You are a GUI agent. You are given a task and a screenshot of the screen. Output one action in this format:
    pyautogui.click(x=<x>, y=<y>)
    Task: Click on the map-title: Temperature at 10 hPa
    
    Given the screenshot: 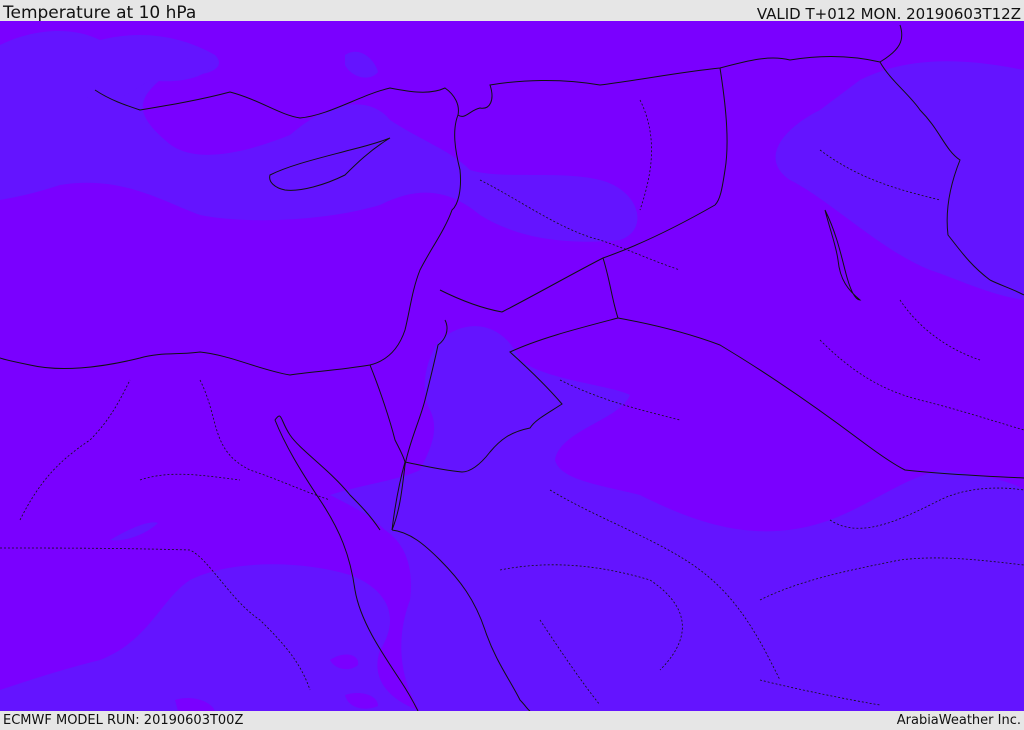 What is the action you would take?
    pyautogui.click(x=100, y=13)
    